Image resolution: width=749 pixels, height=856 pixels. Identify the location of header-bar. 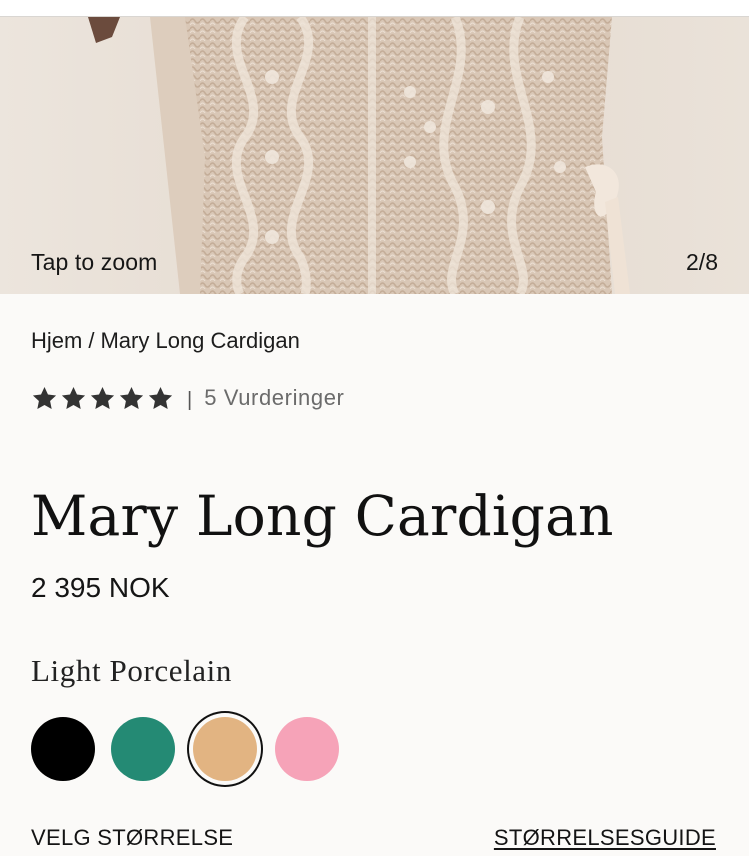
(374, 8).